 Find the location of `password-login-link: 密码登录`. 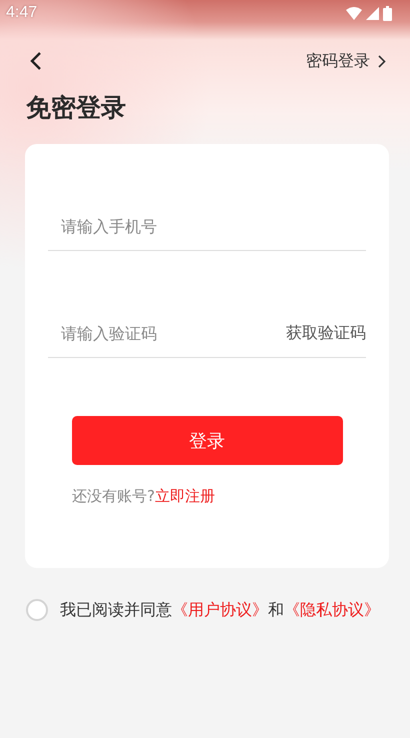

password-login-link: 密码登录 is located at coordinates (346, 61).